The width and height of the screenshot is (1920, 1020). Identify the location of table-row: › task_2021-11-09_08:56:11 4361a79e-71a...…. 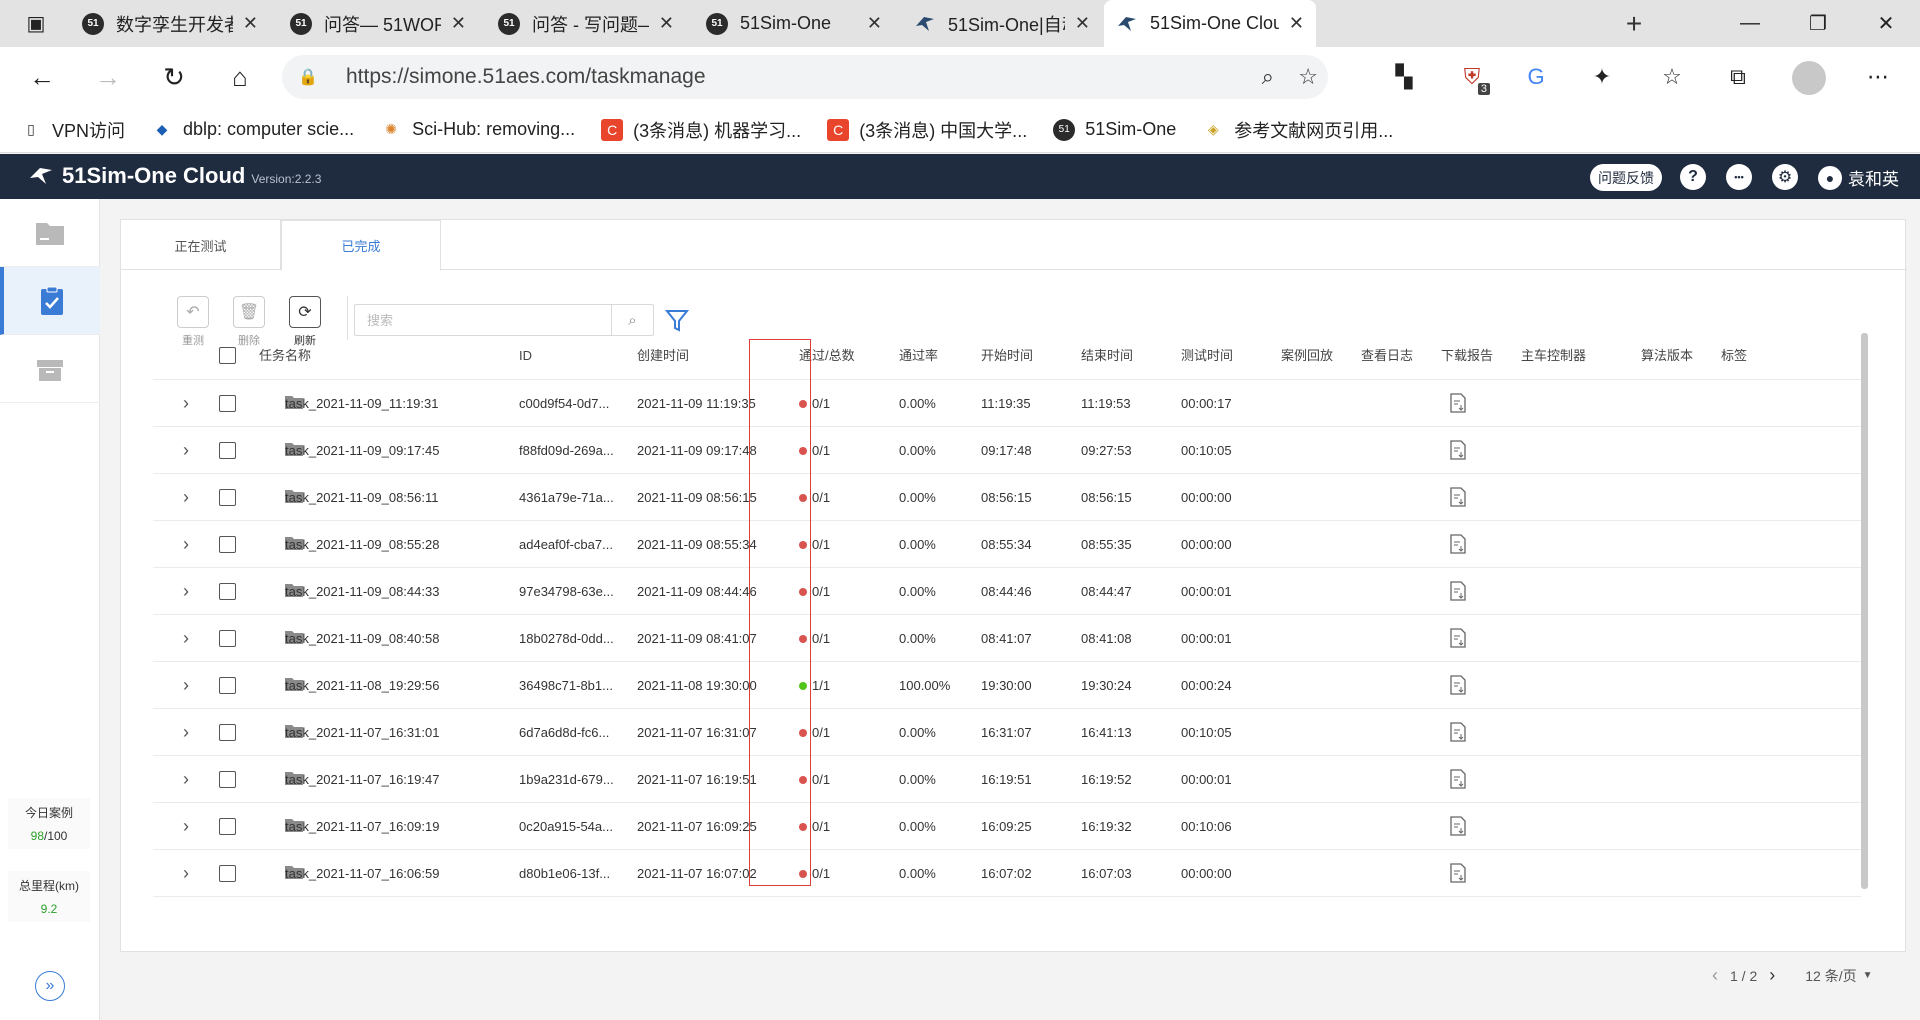
(1007, 497).